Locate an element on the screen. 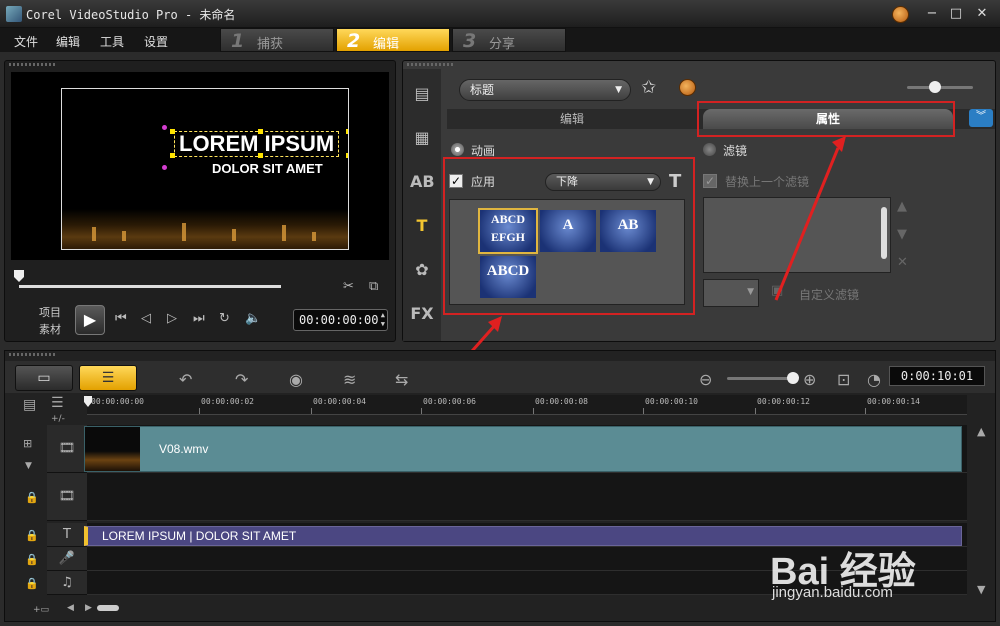 This screenshot has height=626, width=1000. expand-options-icon: ︾ is located at coordinates (981, 118).